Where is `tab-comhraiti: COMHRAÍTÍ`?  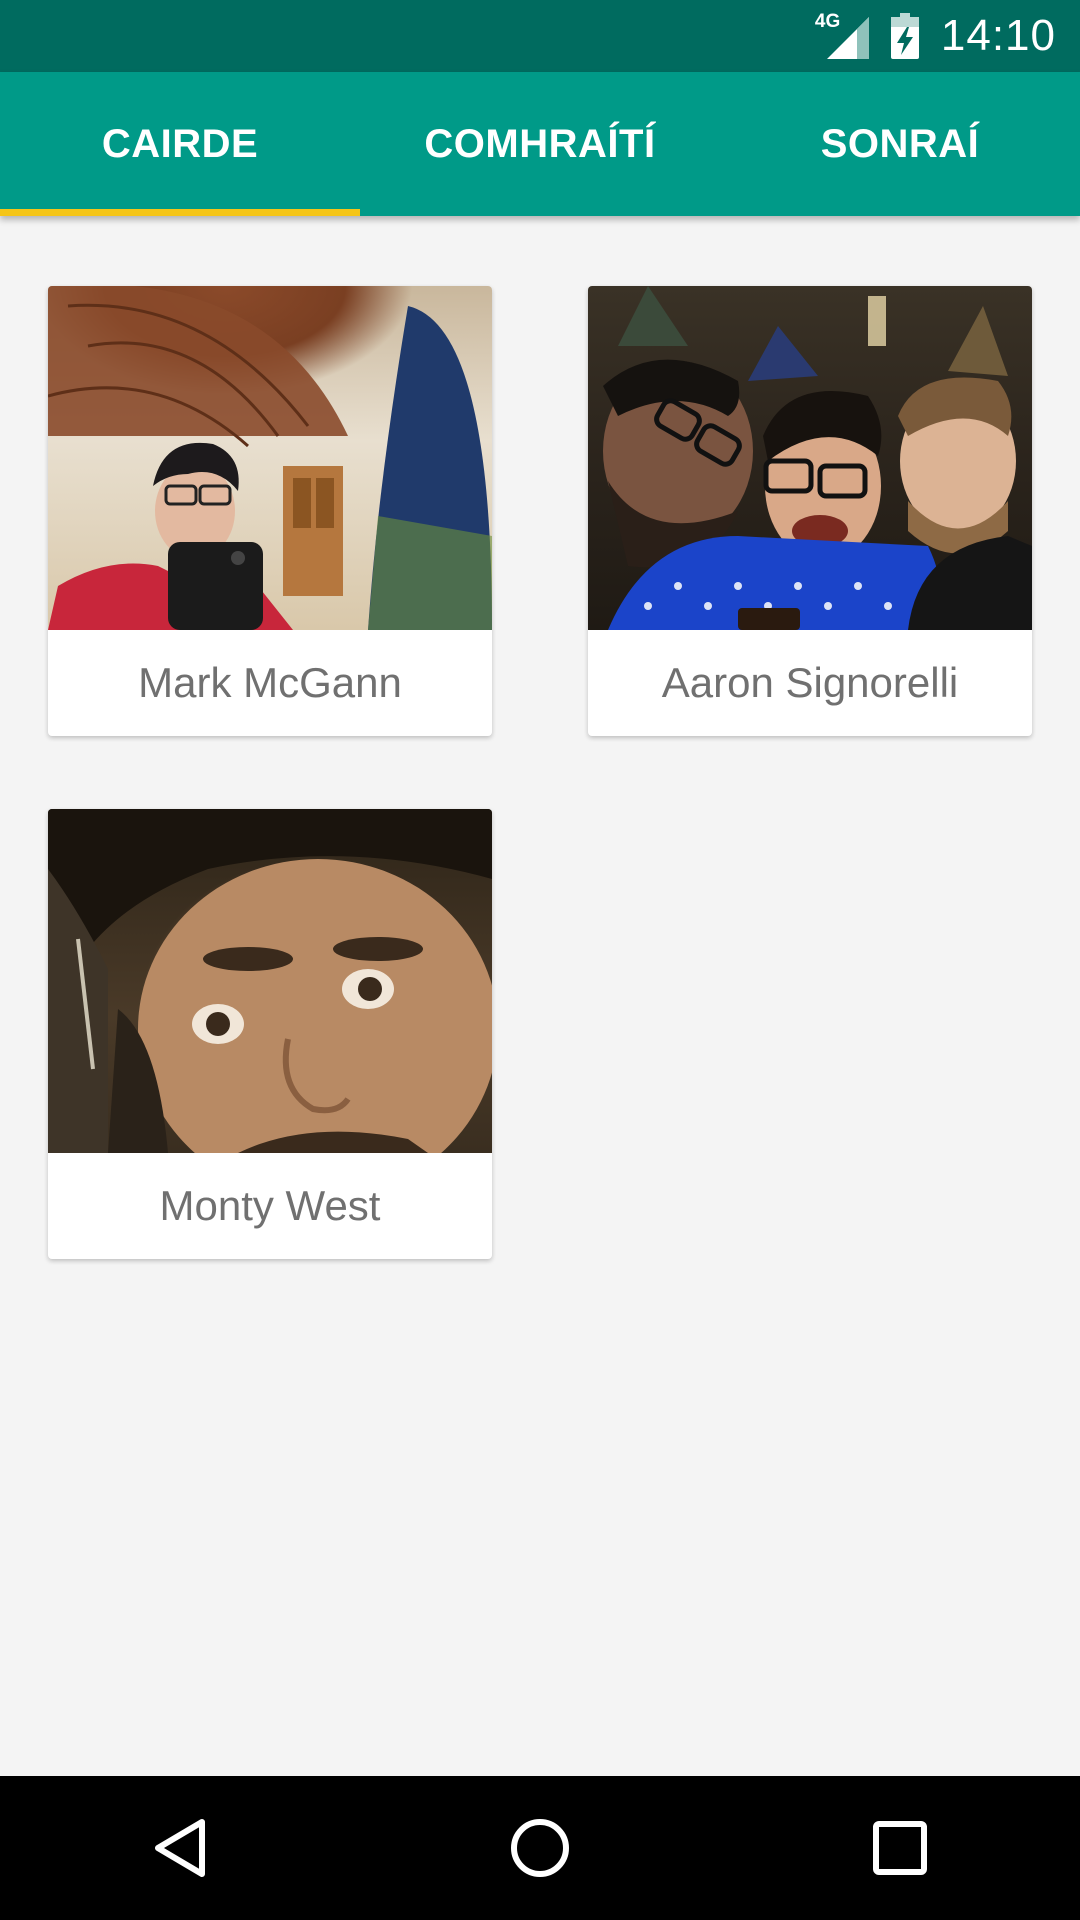 tab-comhraiti: COMHRAÍTÍ is located at coordinates (540, 144).